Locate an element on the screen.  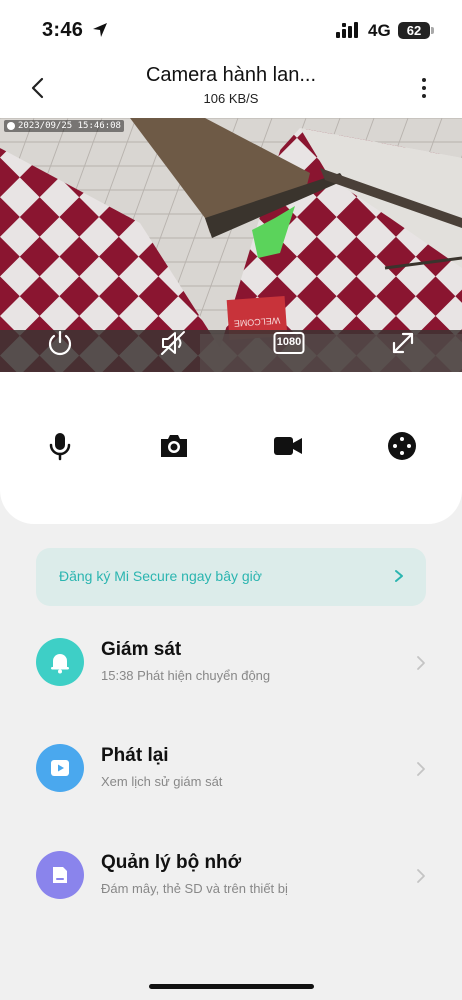
location-arrow-icon is located at coordinates (100, 32).